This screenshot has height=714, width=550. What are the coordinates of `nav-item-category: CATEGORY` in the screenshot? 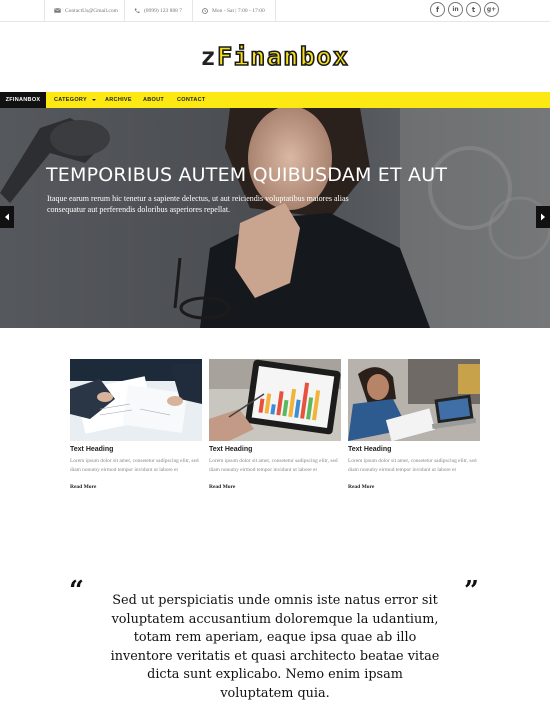 It's located at (75, 100).